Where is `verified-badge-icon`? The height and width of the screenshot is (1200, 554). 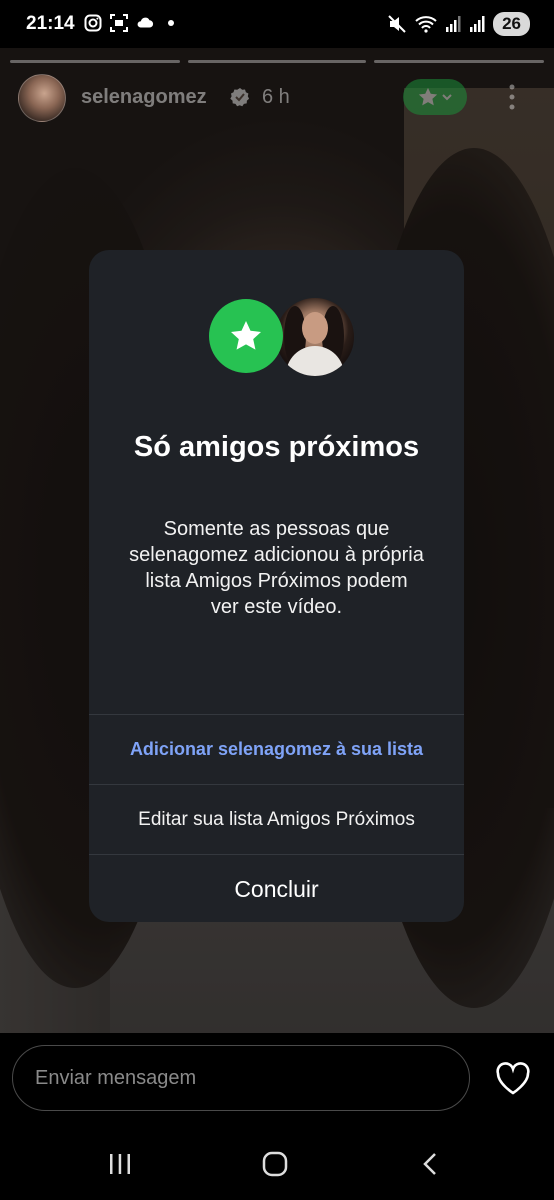
verified-badge-icon is located at coordinates (240, 97).